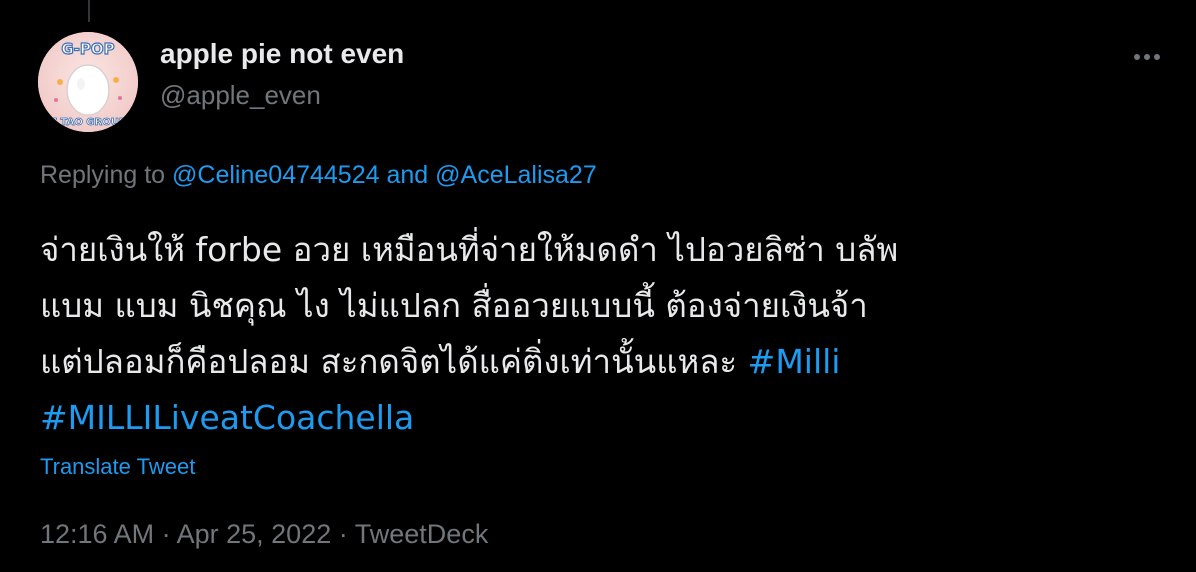  Describe the element at coordinates (117, 467) in the screenshot. I see `translate-tweet-link: Translate Tweet` at that location.